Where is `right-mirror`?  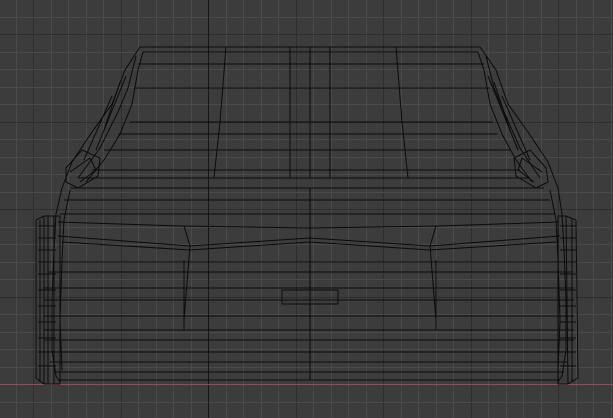
right-mirror is located at coordinates (531, 169).